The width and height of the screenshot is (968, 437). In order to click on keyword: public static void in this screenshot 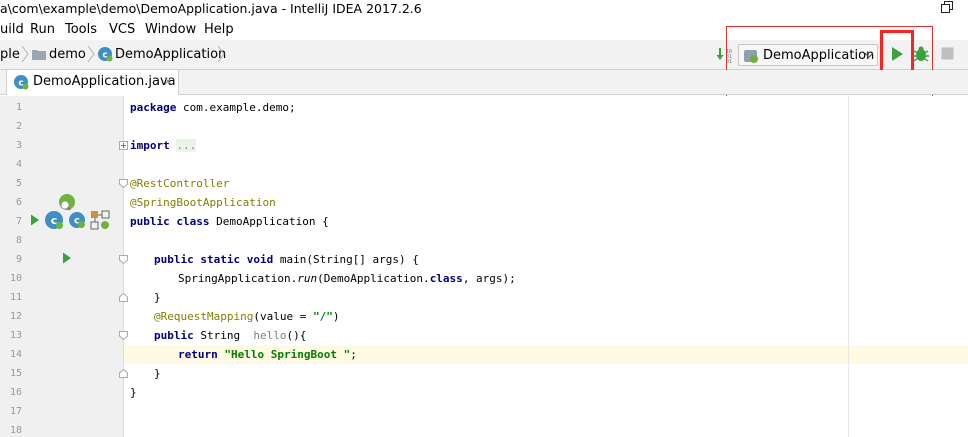, I will do `click(214, 259)`.